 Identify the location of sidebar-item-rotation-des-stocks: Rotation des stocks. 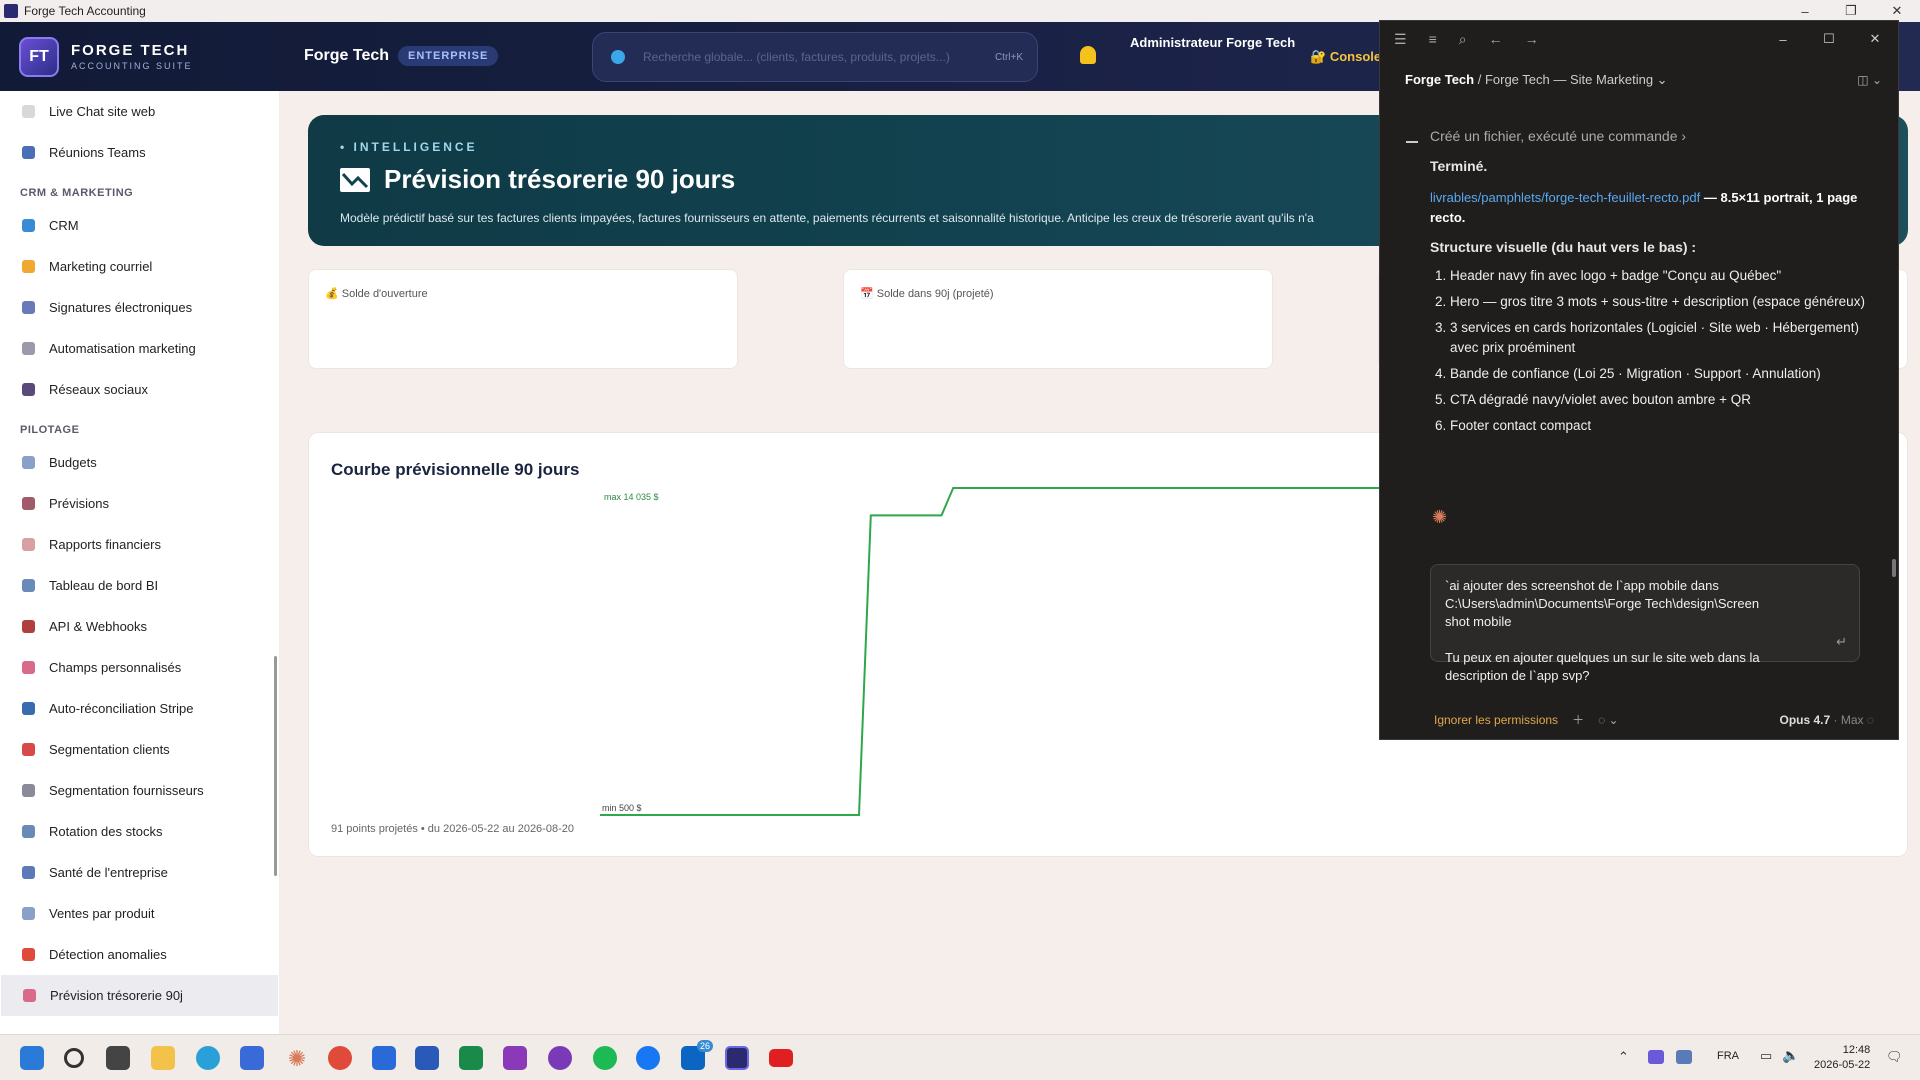
(139, 831).